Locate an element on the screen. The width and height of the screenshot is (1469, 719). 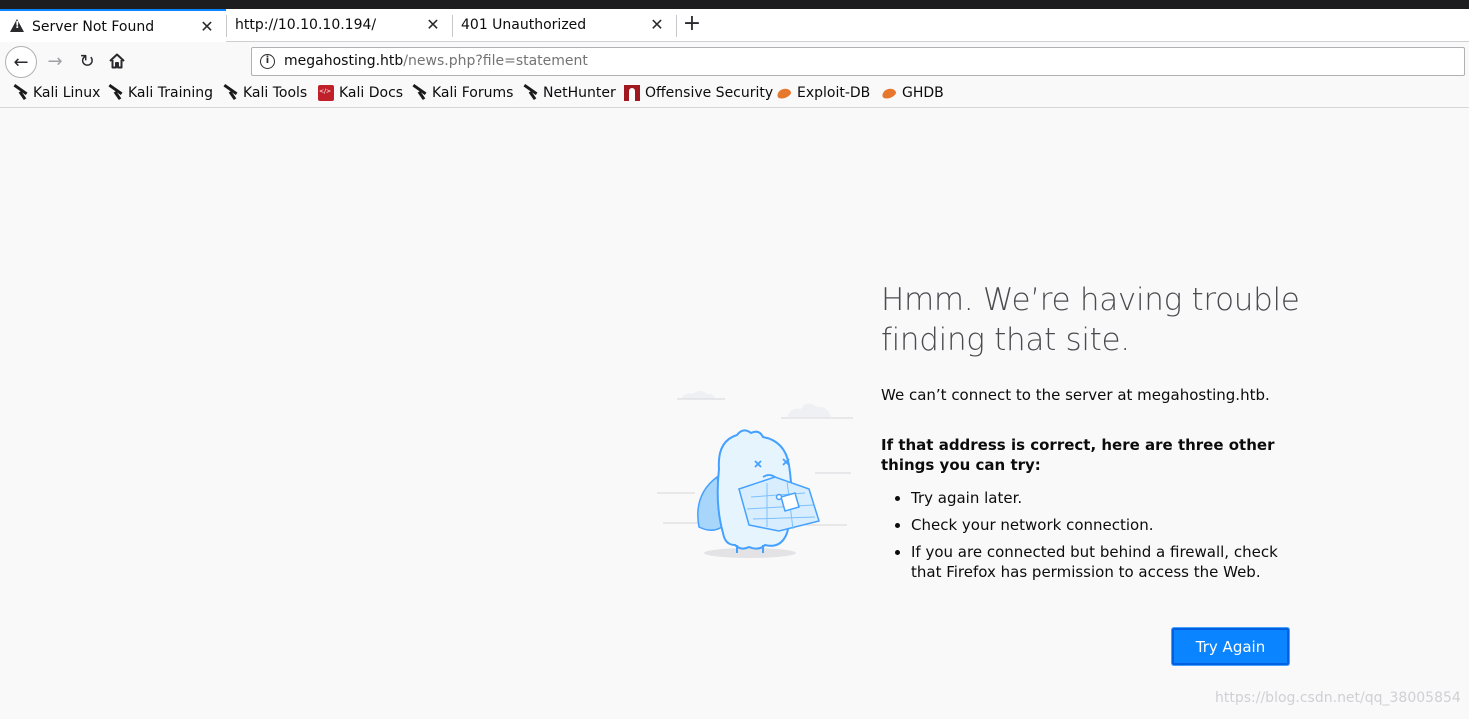
bookmark-offensive-security: Offensive Security is located at coordinates (698, 93).